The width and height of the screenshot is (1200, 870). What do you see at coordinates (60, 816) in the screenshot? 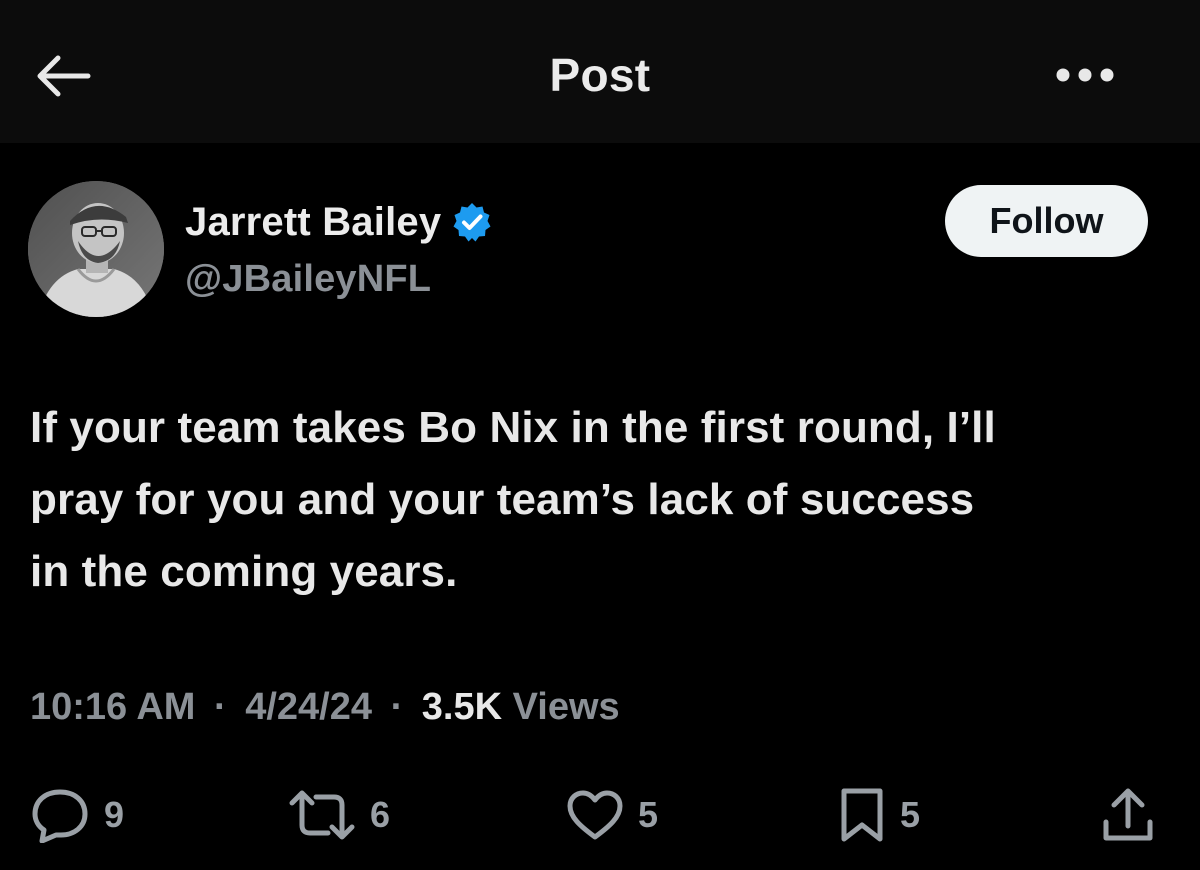
I see `reply-icon` at bounding box center [60, 816].